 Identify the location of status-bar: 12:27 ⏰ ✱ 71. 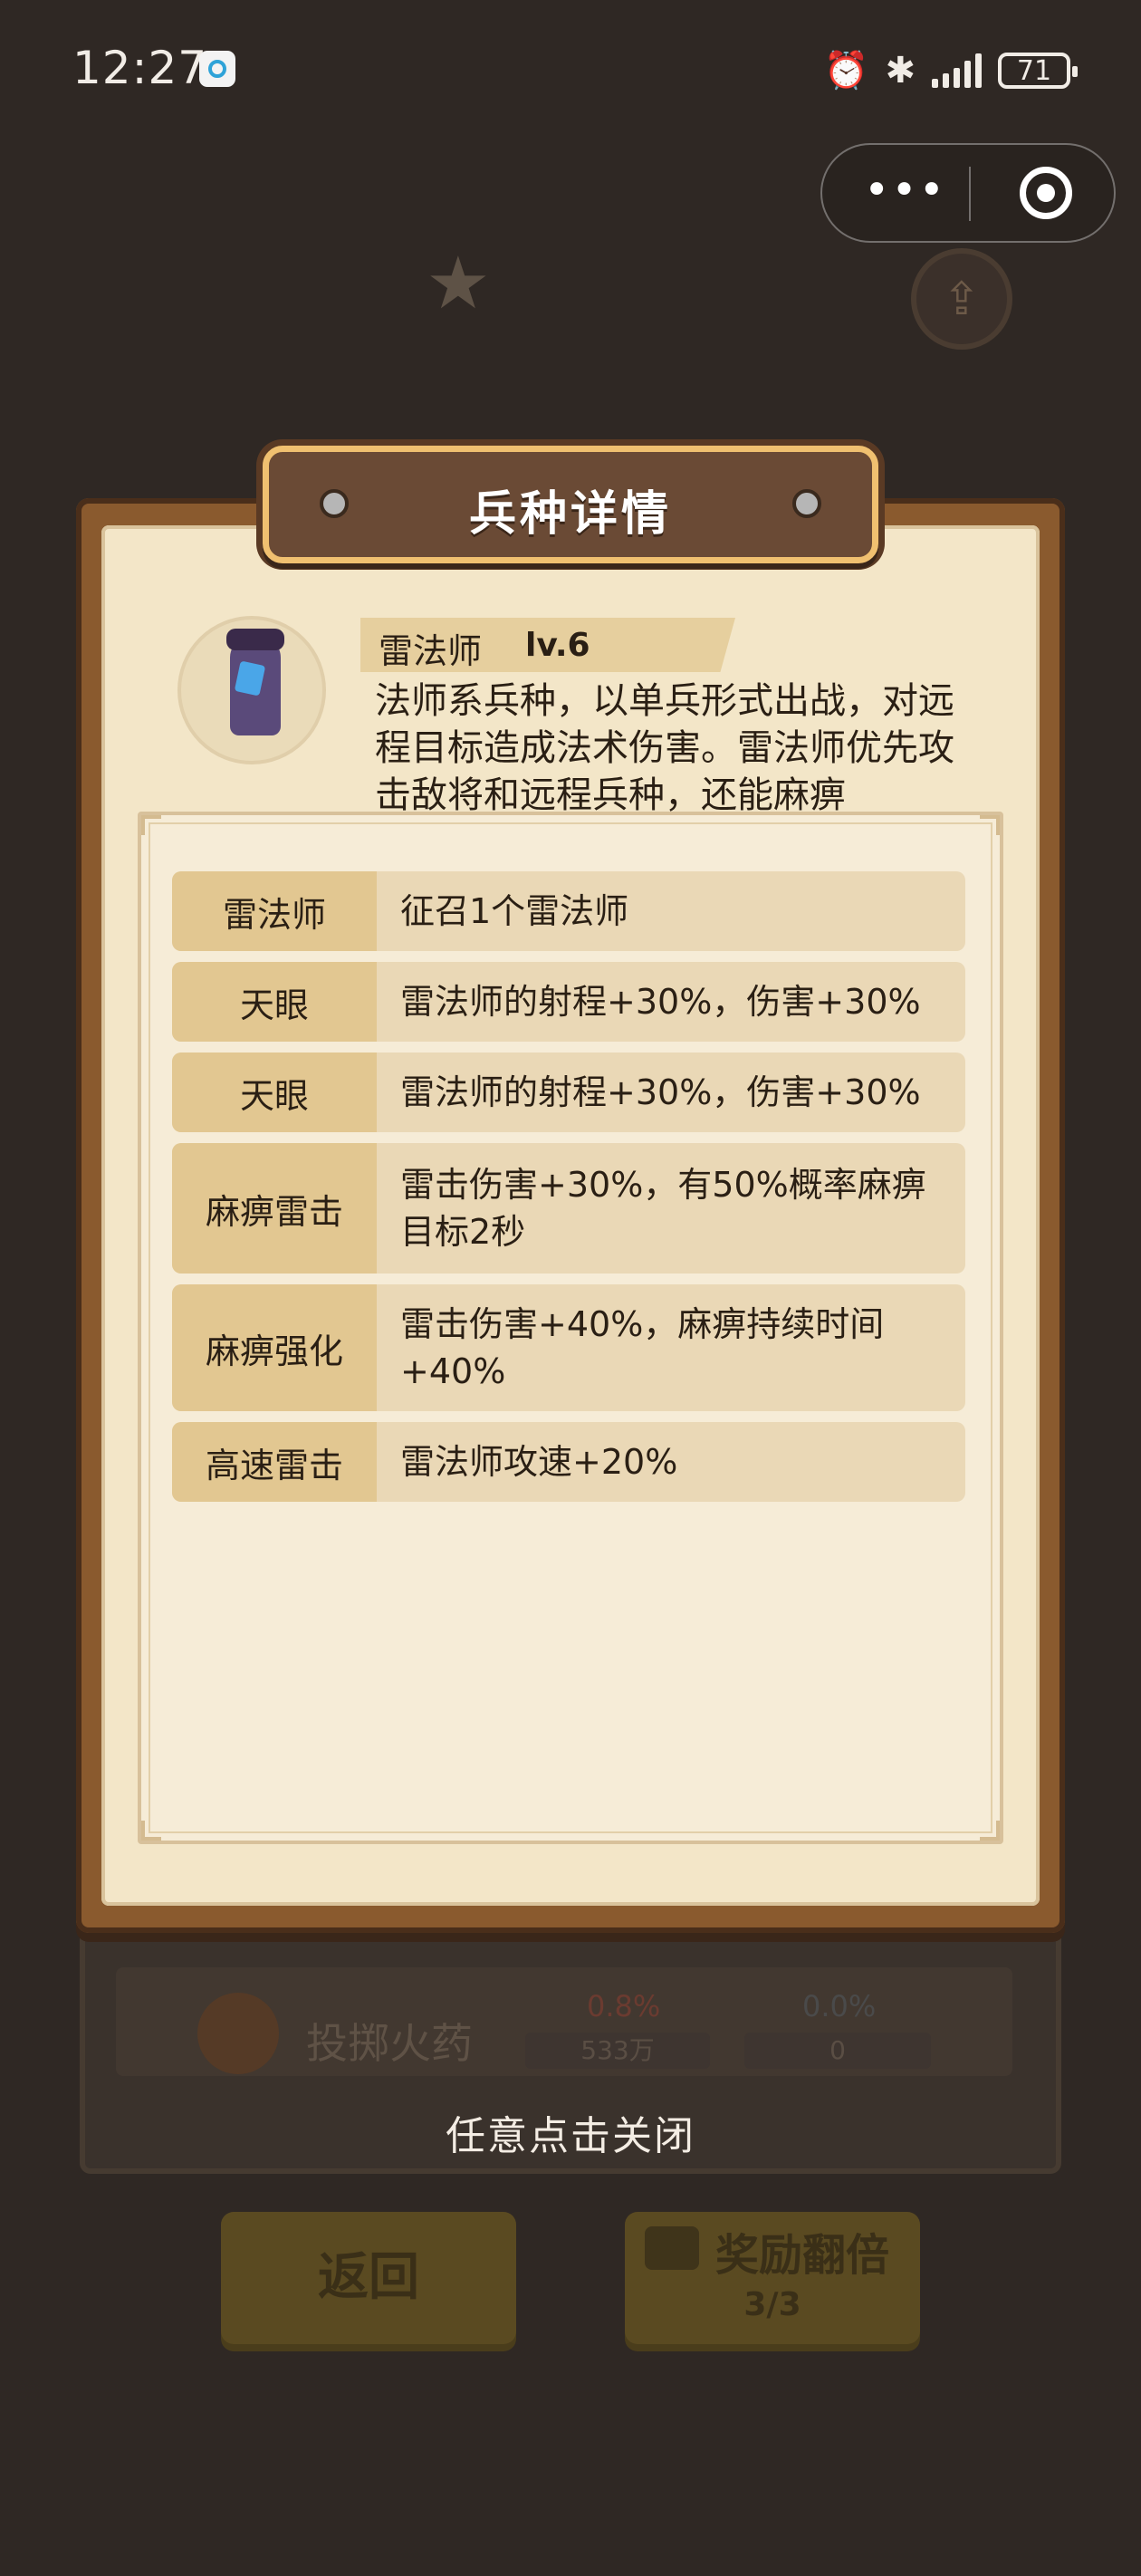
(570, 68).